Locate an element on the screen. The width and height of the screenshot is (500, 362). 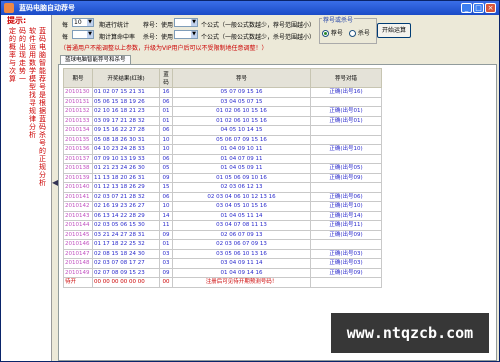
table-row: 2010140 01 12 13 18 26 29 15 02 03 06 12 13 is located at coordinates (222, 187).